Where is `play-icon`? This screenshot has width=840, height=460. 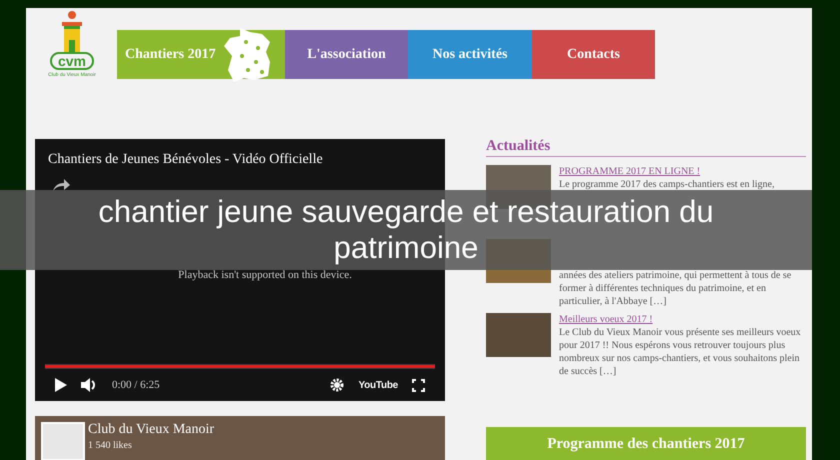 play-icon is located at coordinates (61, 385).